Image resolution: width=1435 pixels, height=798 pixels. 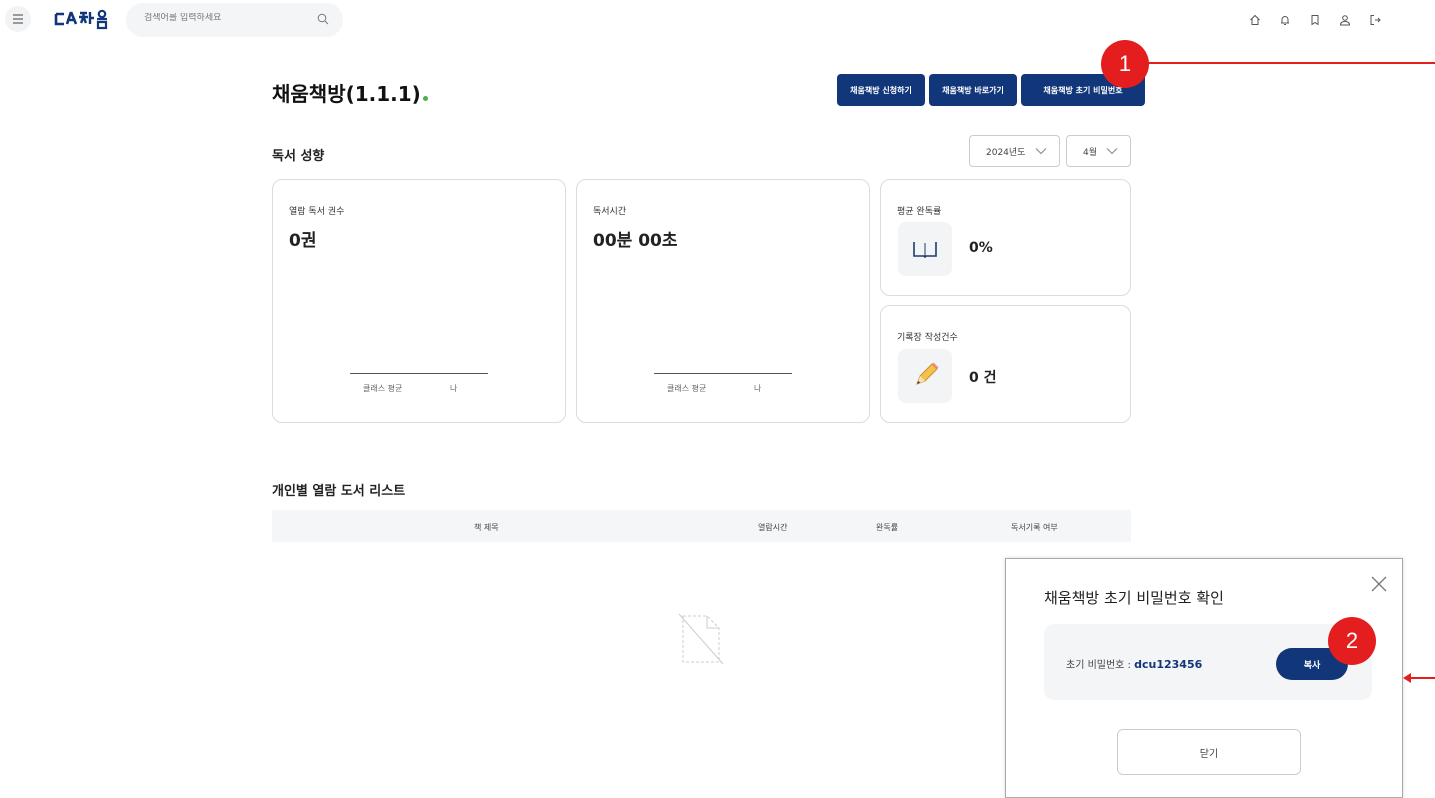 I want to click on bookmark-icon, so click(x=1315, y=20).